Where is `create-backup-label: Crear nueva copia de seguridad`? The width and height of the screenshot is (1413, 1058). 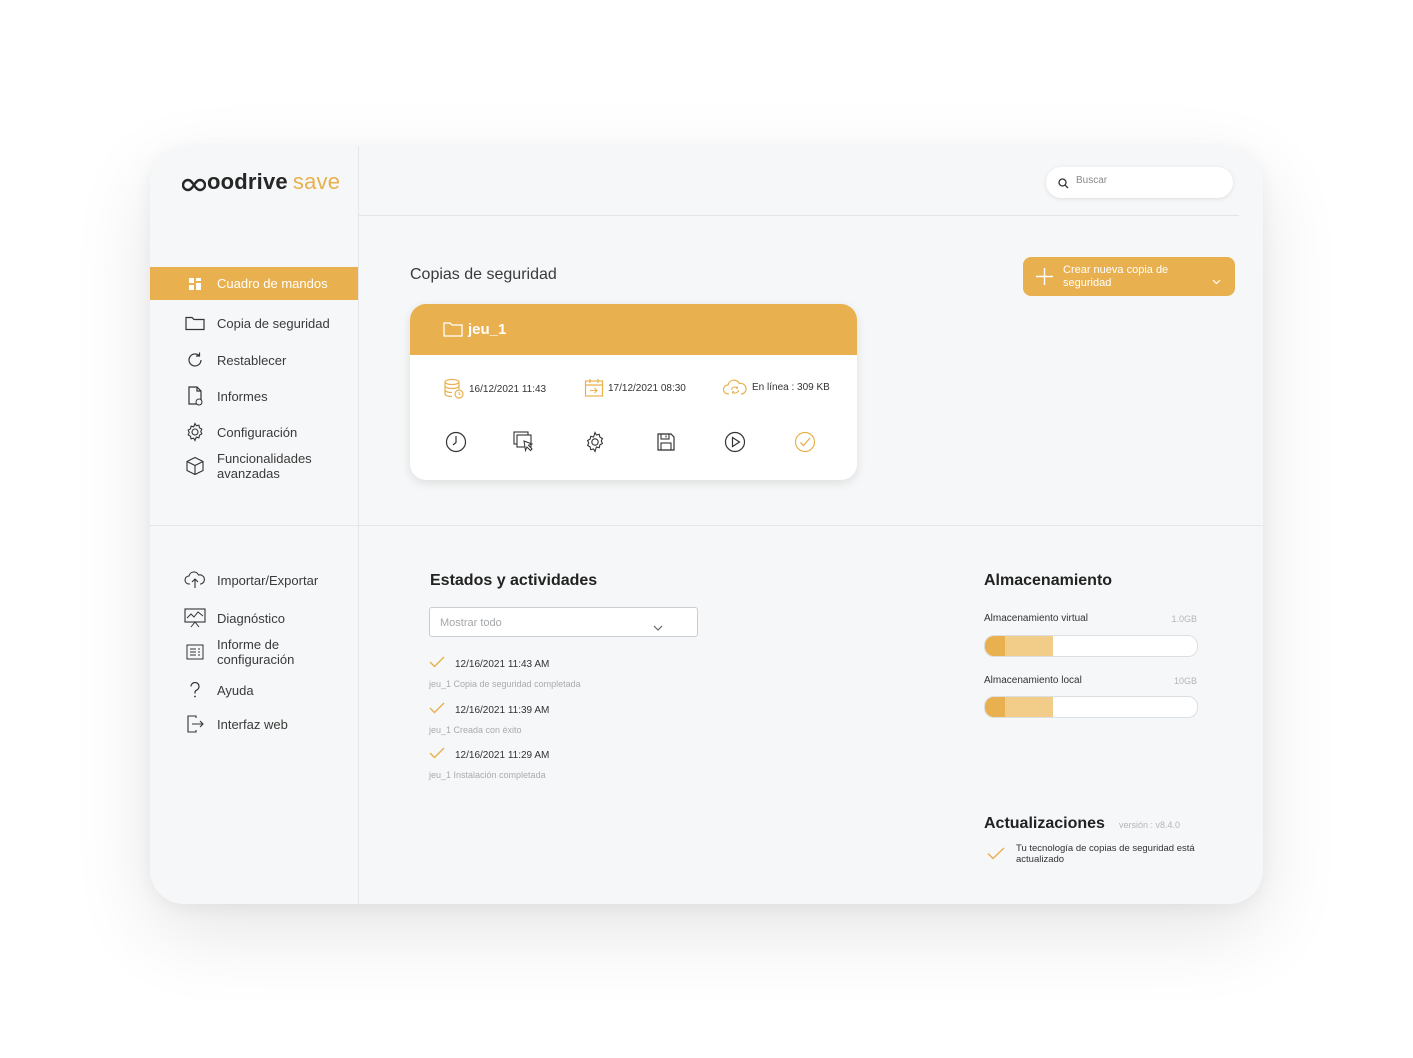 create-backup-label: Crear nueva copia de seguridad is located at coordinates (1116, 276).